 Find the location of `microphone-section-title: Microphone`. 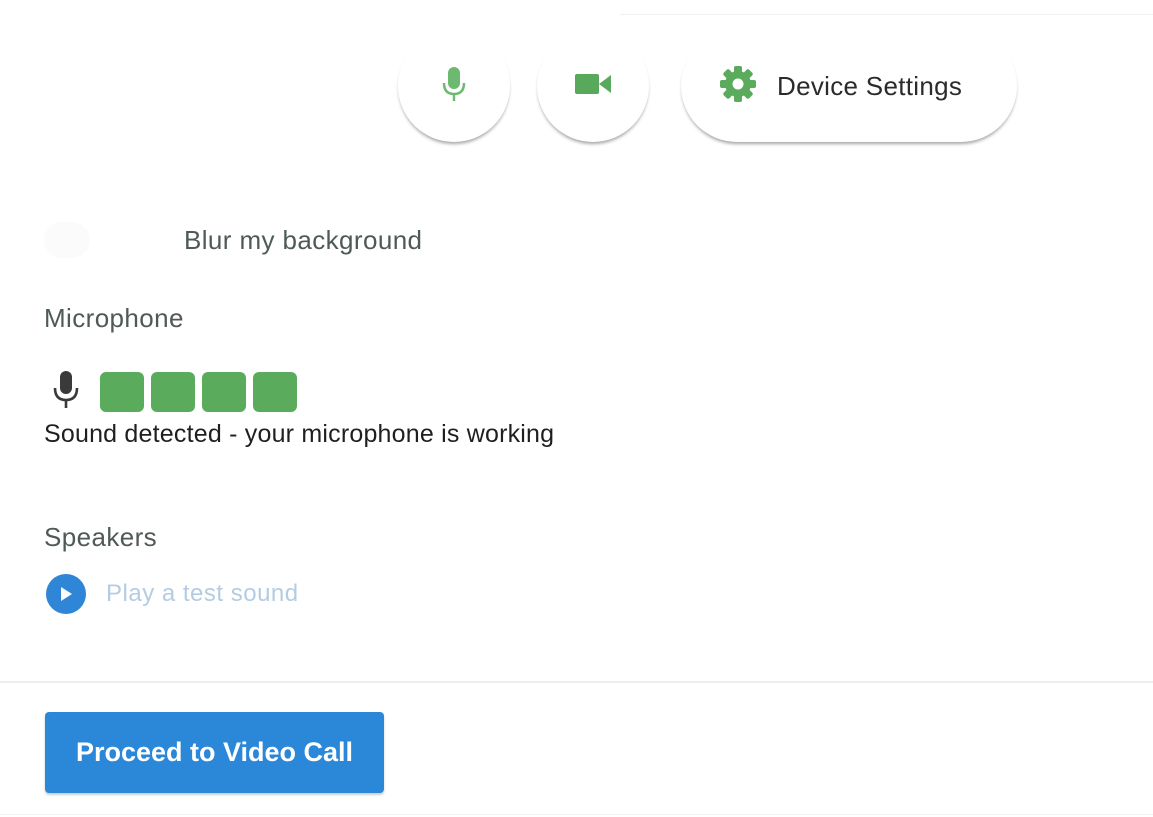

microphone-section-title: Microphone is located at coordinates (114, 318).